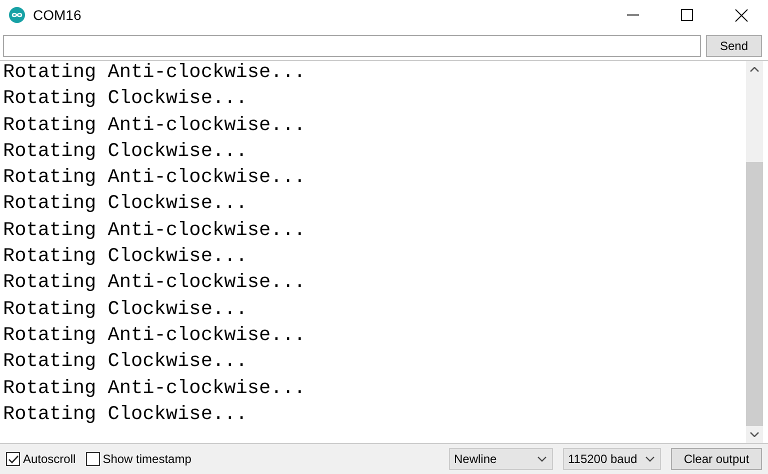  Describe the element at coordinates (741, 15) in the screenshot. I see `close-icon` at that location.